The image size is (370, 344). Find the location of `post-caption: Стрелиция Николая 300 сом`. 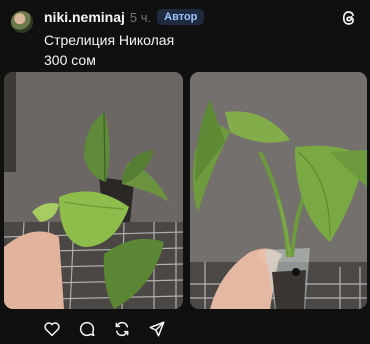

post-caption: Стрелиция Николая 300 сом is located at coordinates (109, 50).